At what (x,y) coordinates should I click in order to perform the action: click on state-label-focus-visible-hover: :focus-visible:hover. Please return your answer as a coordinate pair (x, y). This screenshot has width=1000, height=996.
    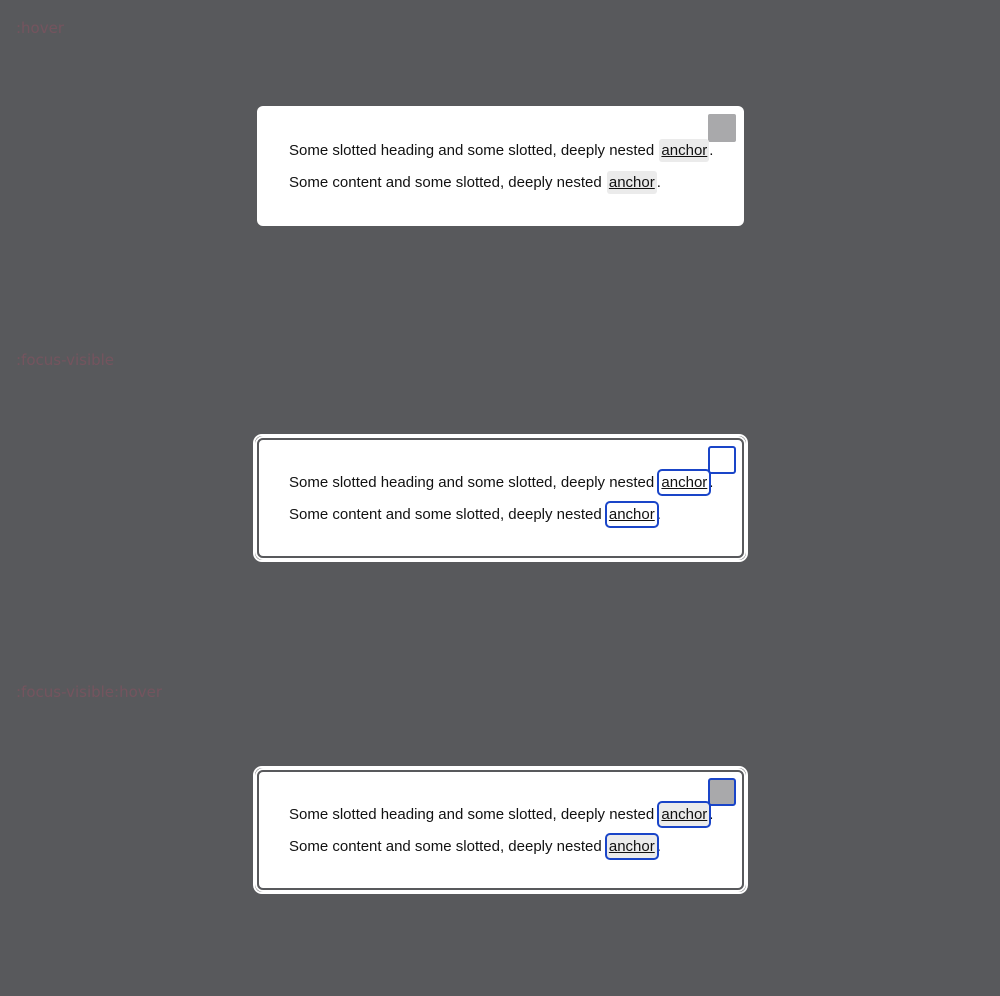
    Looking at the image, I should click on (89, 692).